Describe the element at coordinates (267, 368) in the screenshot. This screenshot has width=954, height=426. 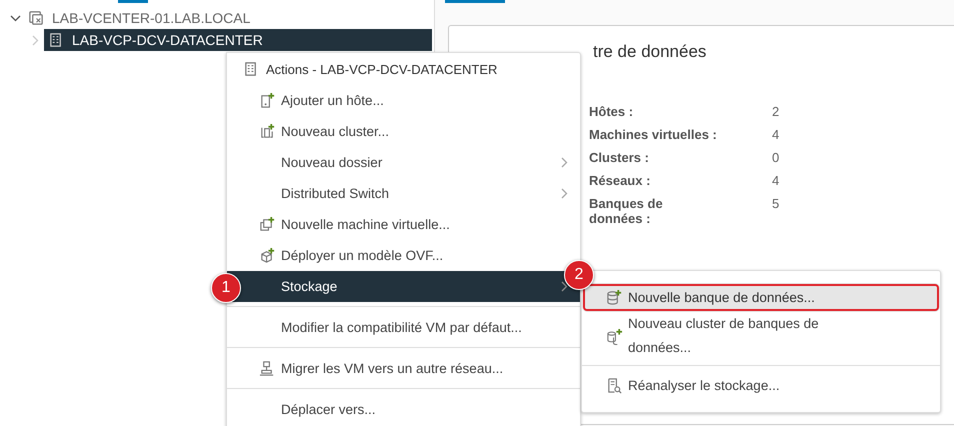
I see `network-icon` at that location.